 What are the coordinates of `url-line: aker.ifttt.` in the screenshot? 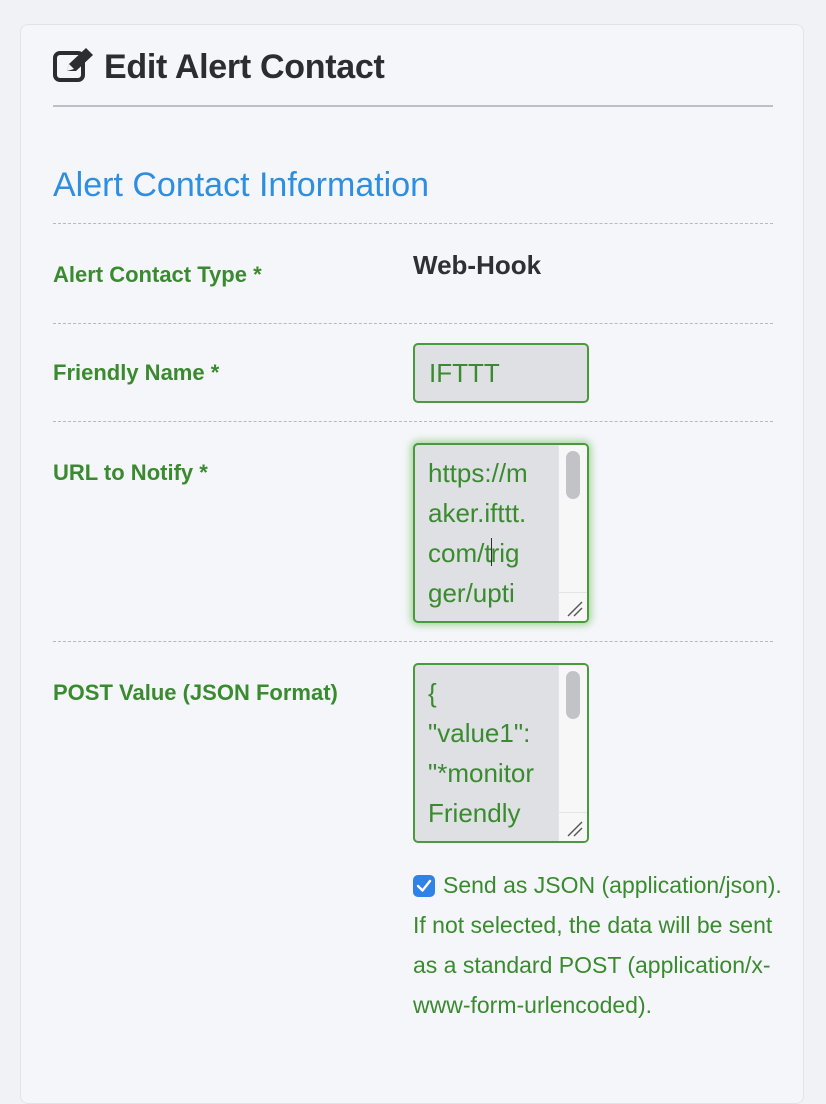 It's located at (477, 513).